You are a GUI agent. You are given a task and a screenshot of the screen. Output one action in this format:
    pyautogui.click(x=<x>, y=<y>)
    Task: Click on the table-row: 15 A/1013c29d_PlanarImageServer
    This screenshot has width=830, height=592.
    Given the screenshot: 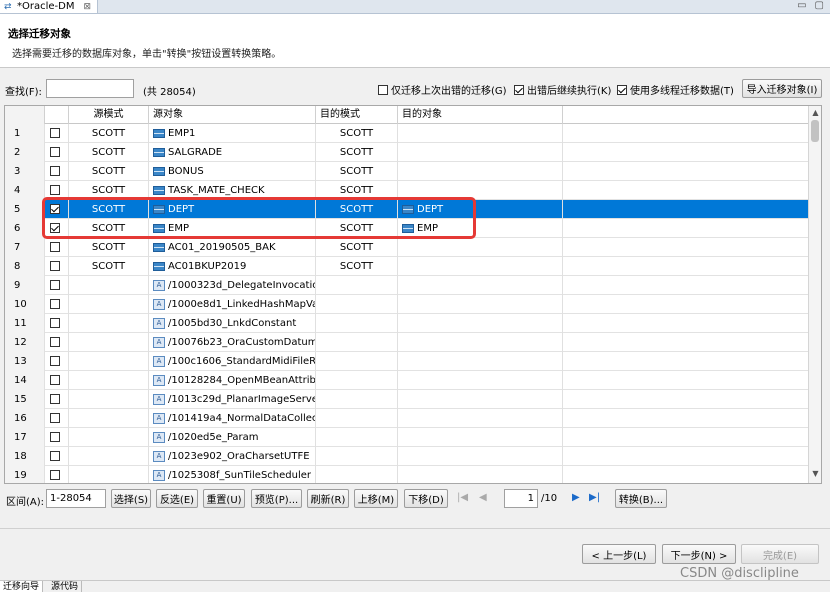 What is the action you would take?
    pyautogui.click(x=407, y=399)
    